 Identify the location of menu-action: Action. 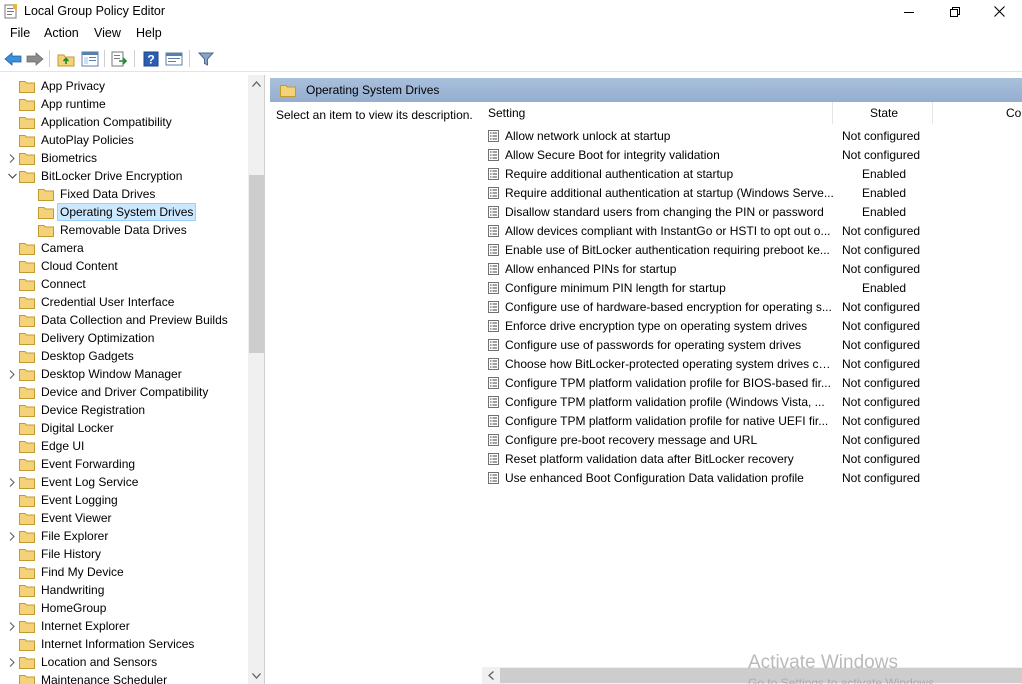
(61, 33).